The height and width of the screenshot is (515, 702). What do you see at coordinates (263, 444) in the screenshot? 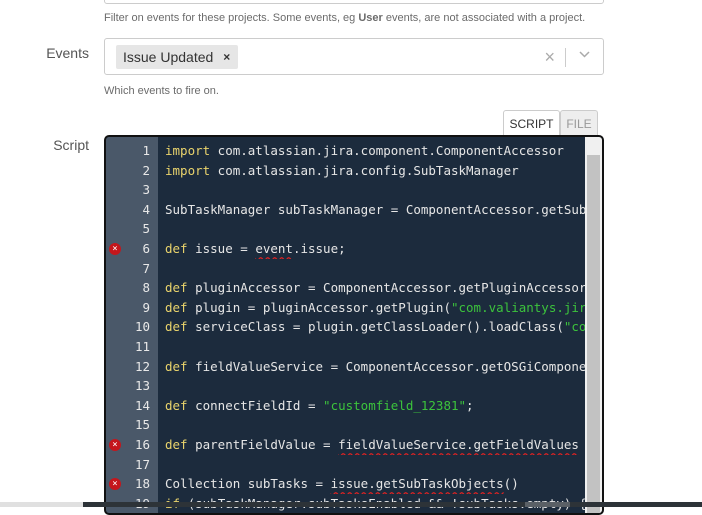
I see `code-segment: parentFieldValue =` at bounding box center [263, 444].